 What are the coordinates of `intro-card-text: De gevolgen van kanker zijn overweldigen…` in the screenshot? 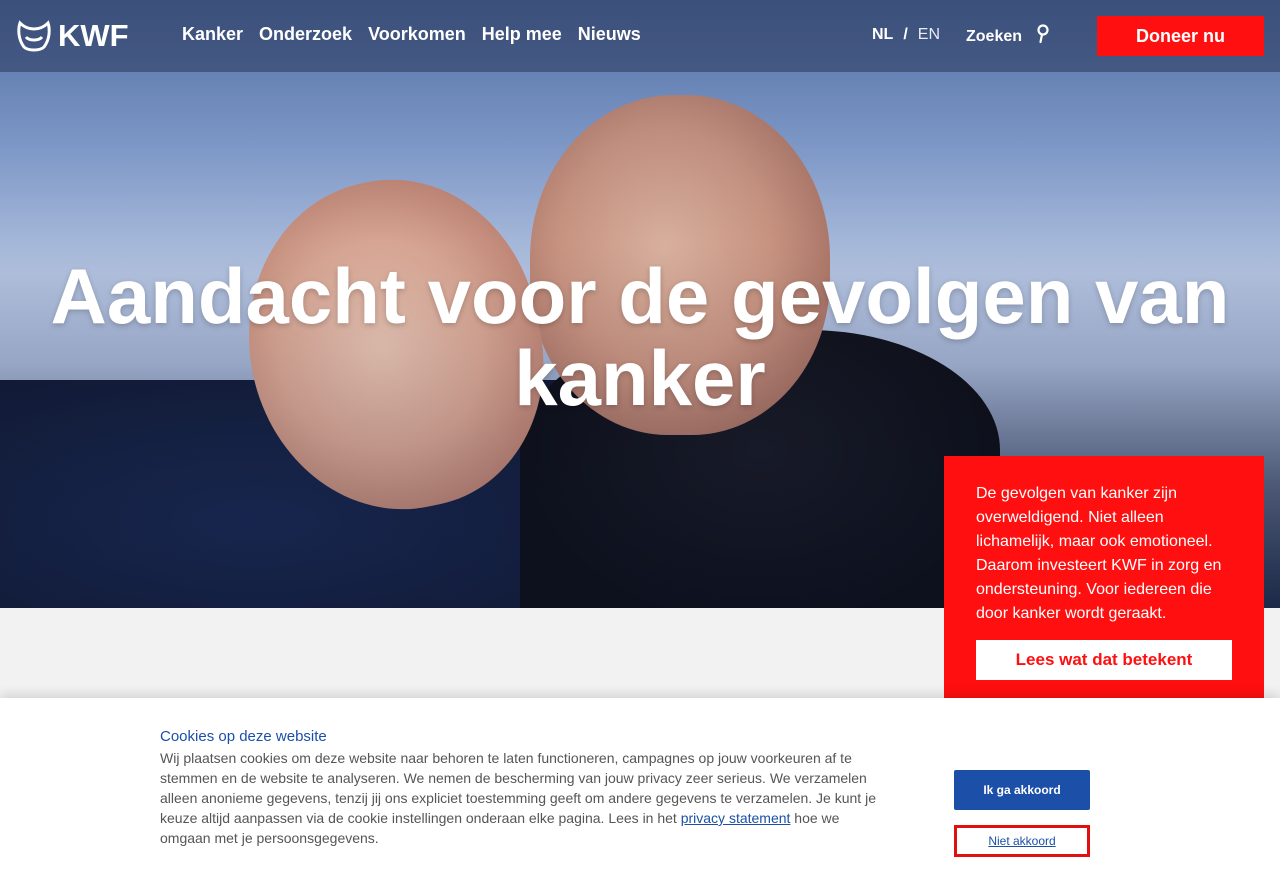 It's located at (1099, 553).